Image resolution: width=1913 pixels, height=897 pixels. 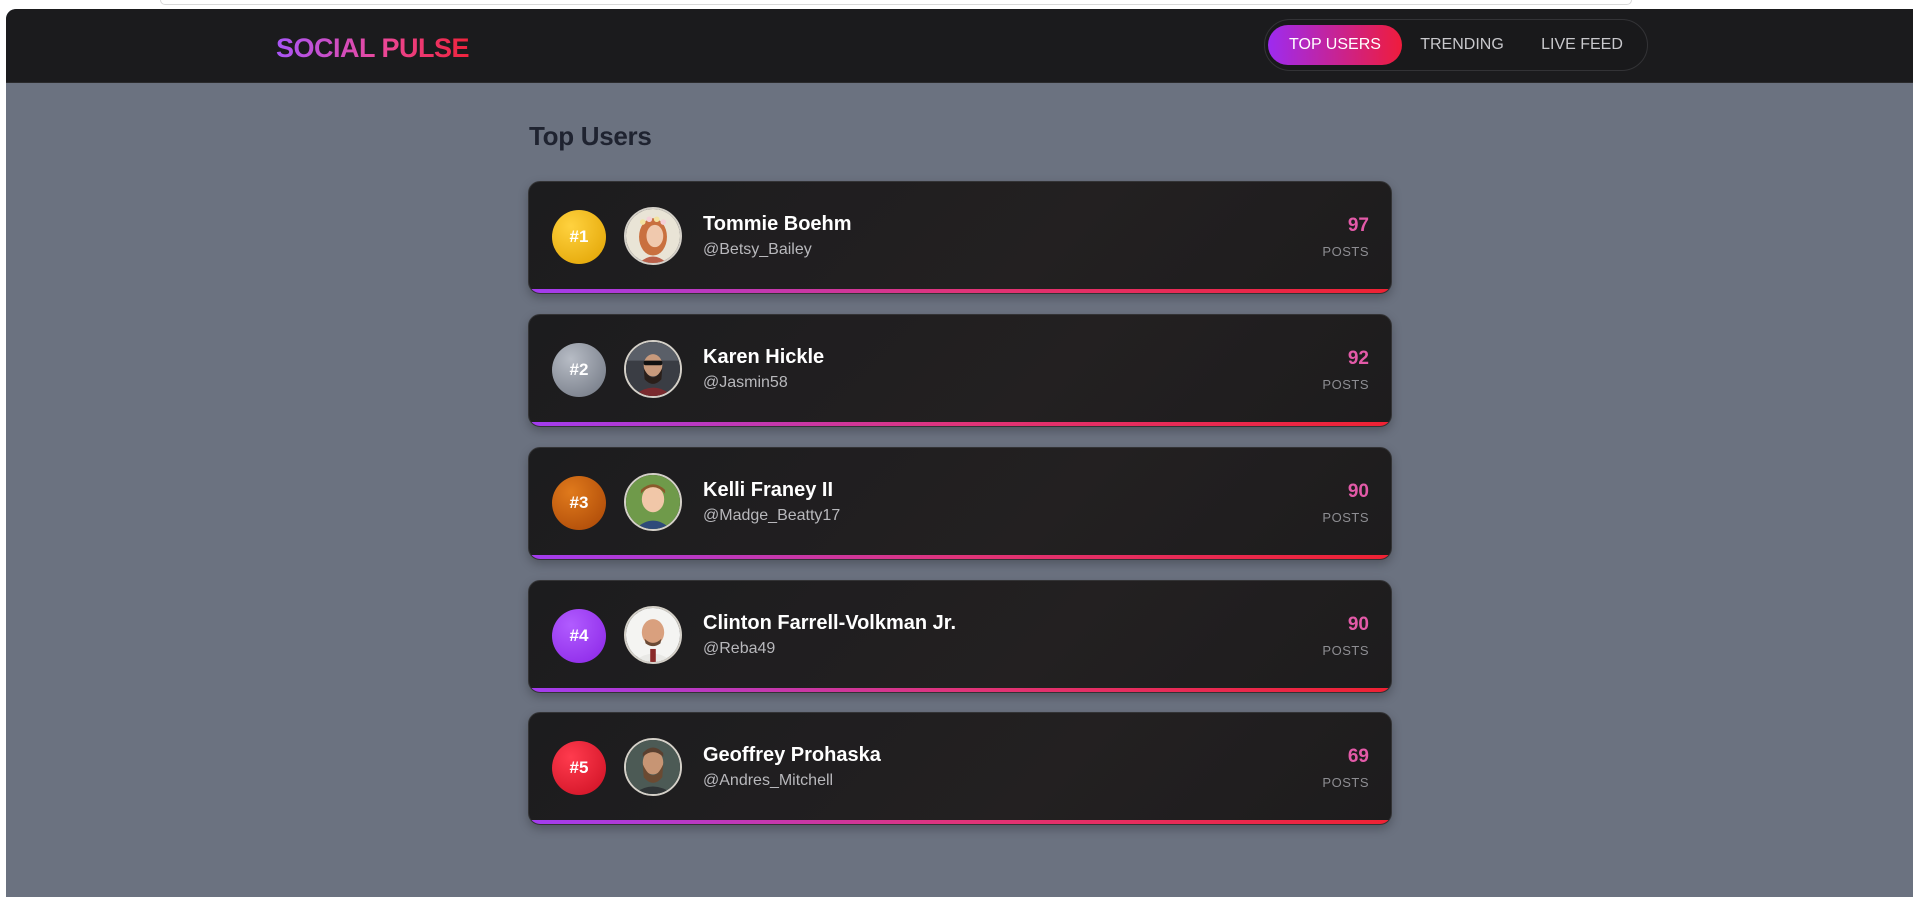 What do you see at coordinates (590, 136) in the screenshot?
I see `page-title: Top Users` at bounding box center [590, 136].